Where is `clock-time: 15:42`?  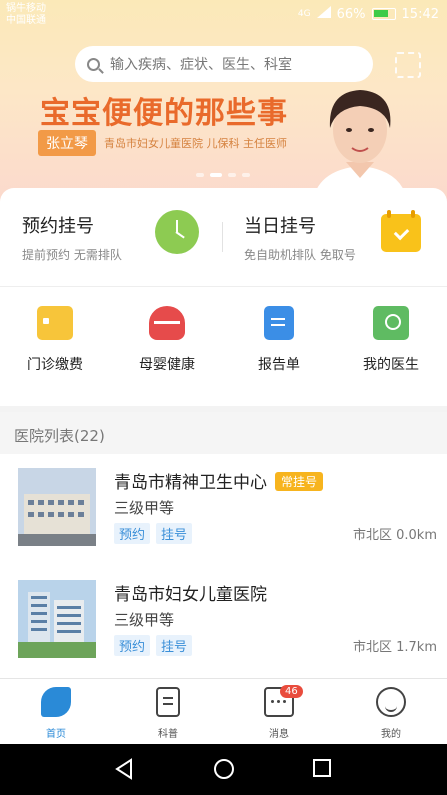
clock-time: 15:42 is located at coordinates (420, 14).